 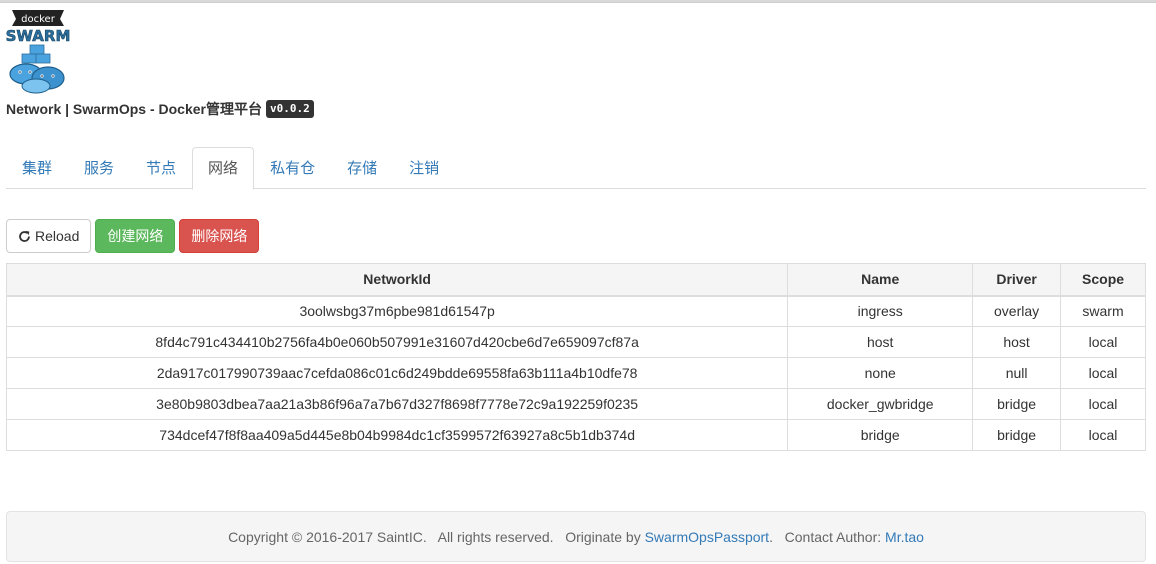 I want to click on column-header-name: Name, so click(x=880, y=280).